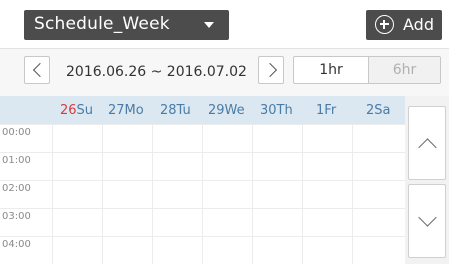  I want to click on day-name: Fr, so click(330, 110).